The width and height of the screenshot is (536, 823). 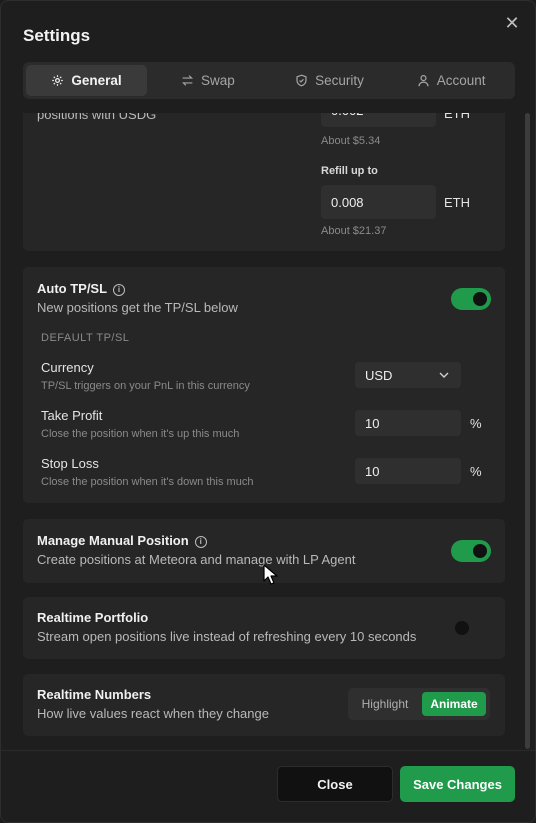 I want to click on currency-label: Currency, so click(x=67, y=367).